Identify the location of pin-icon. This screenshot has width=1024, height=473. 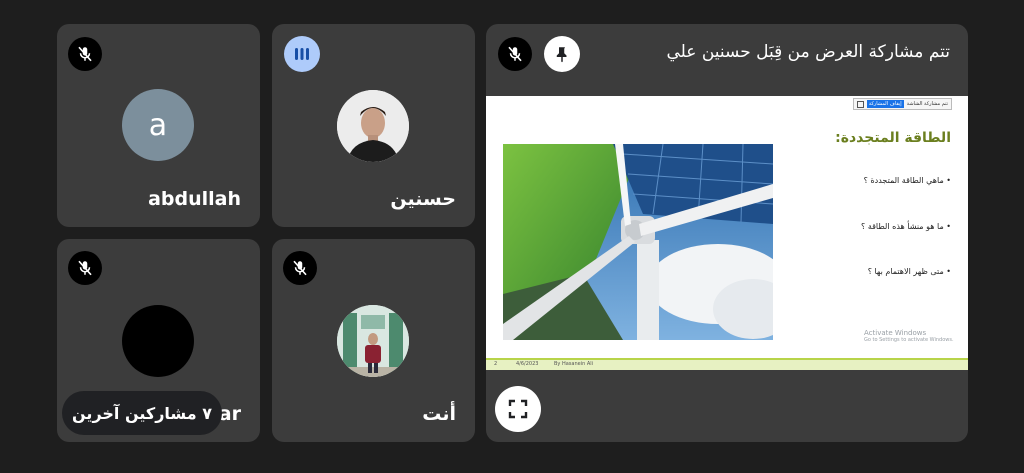
(561, 55).